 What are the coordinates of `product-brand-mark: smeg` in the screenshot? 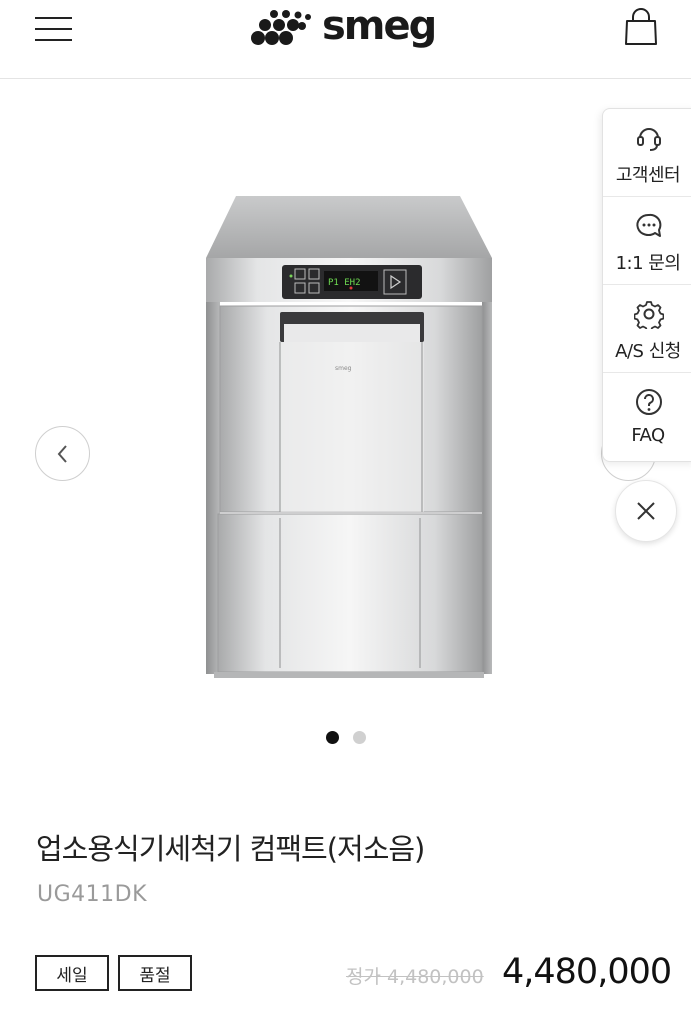 It's located at (343, 368).